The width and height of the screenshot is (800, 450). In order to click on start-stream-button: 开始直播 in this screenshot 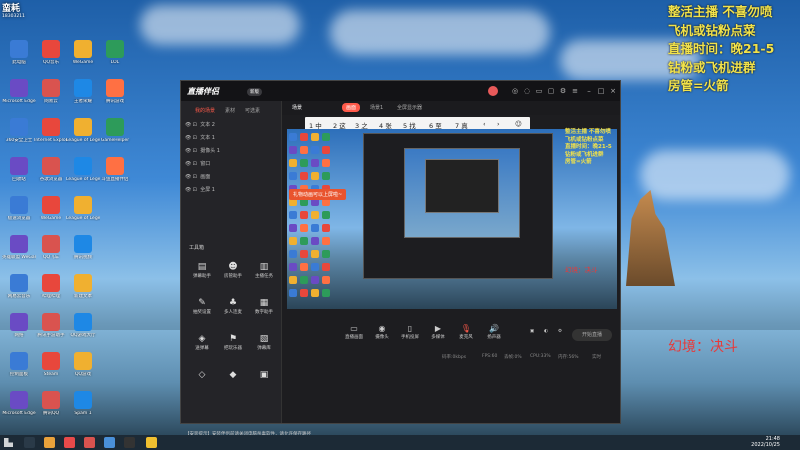, I will do `click(592, 335)`.